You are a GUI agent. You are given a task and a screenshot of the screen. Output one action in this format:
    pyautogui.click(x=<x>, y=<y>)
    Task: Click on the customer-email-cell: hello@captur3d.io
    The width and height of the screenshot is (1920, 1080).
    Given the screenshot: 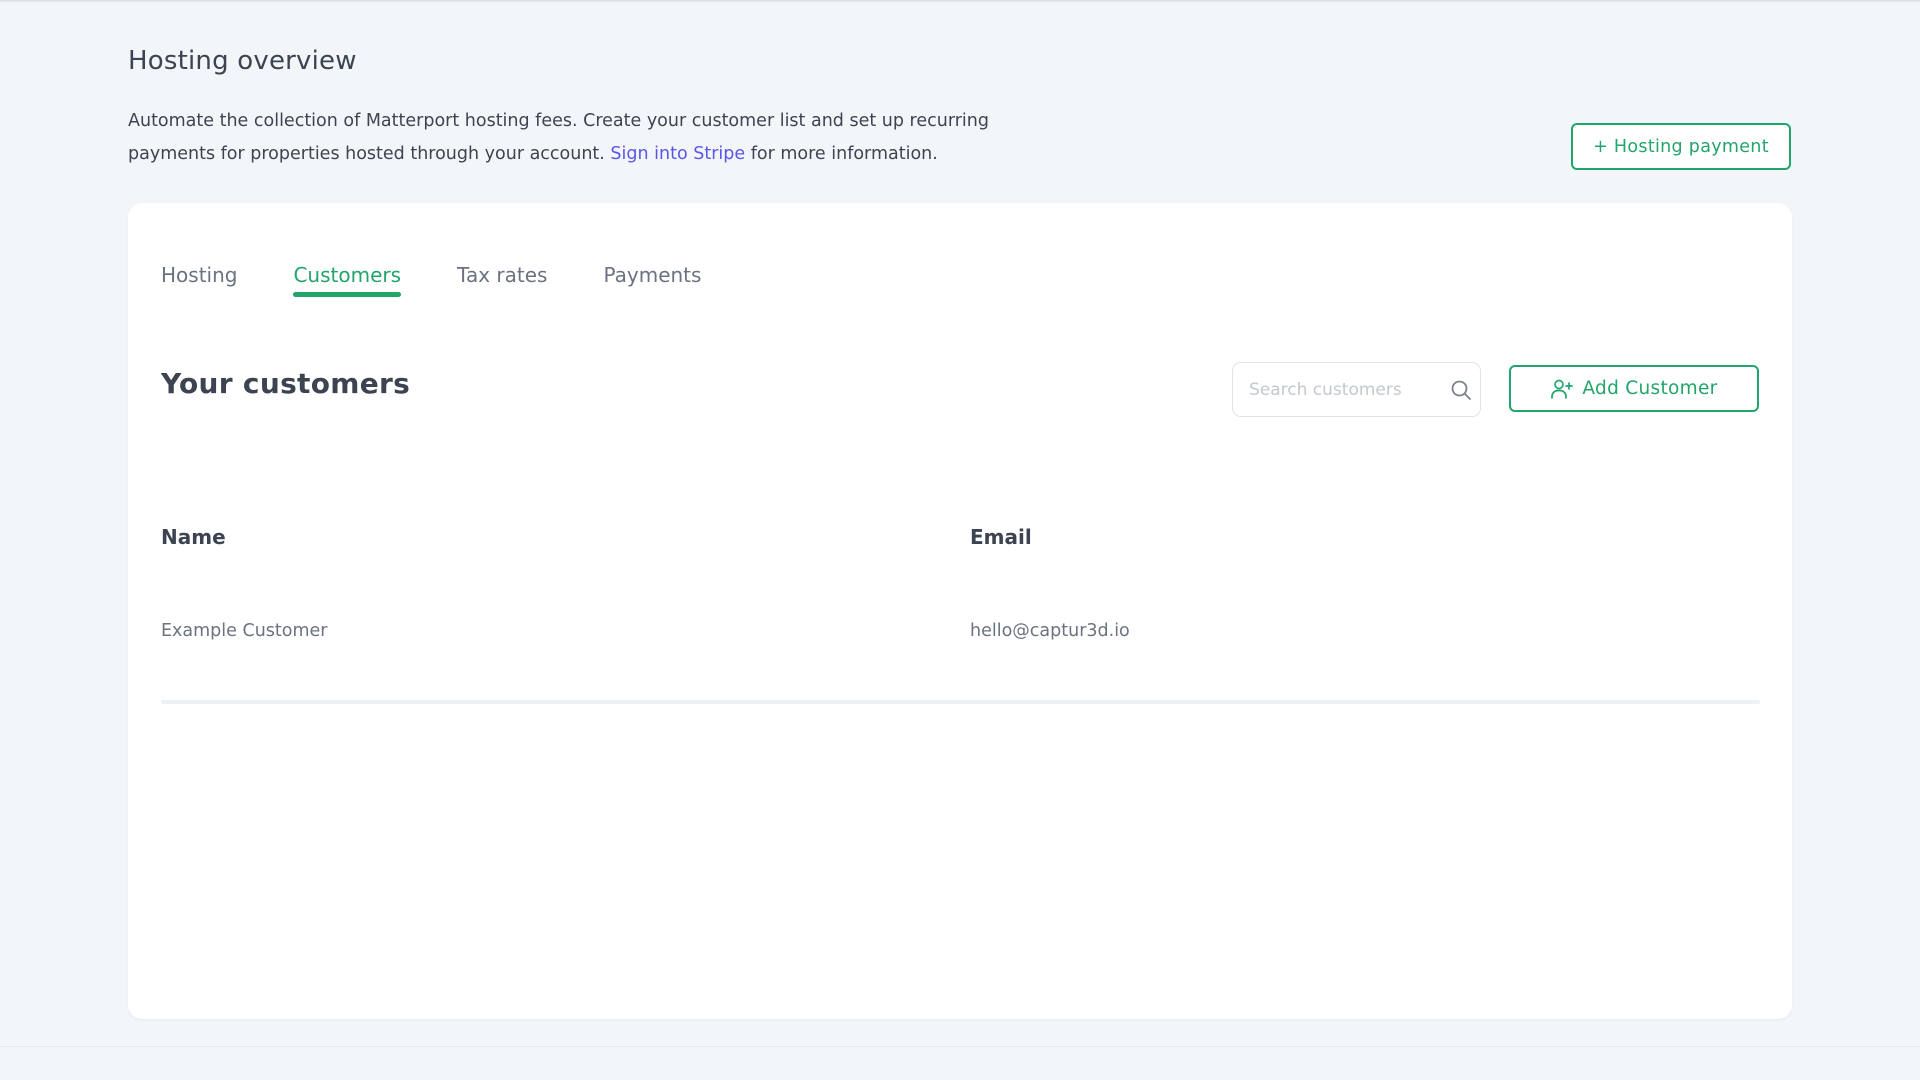 What is the action you would take?
    pyautogui.click(x=1050, y=631)
    